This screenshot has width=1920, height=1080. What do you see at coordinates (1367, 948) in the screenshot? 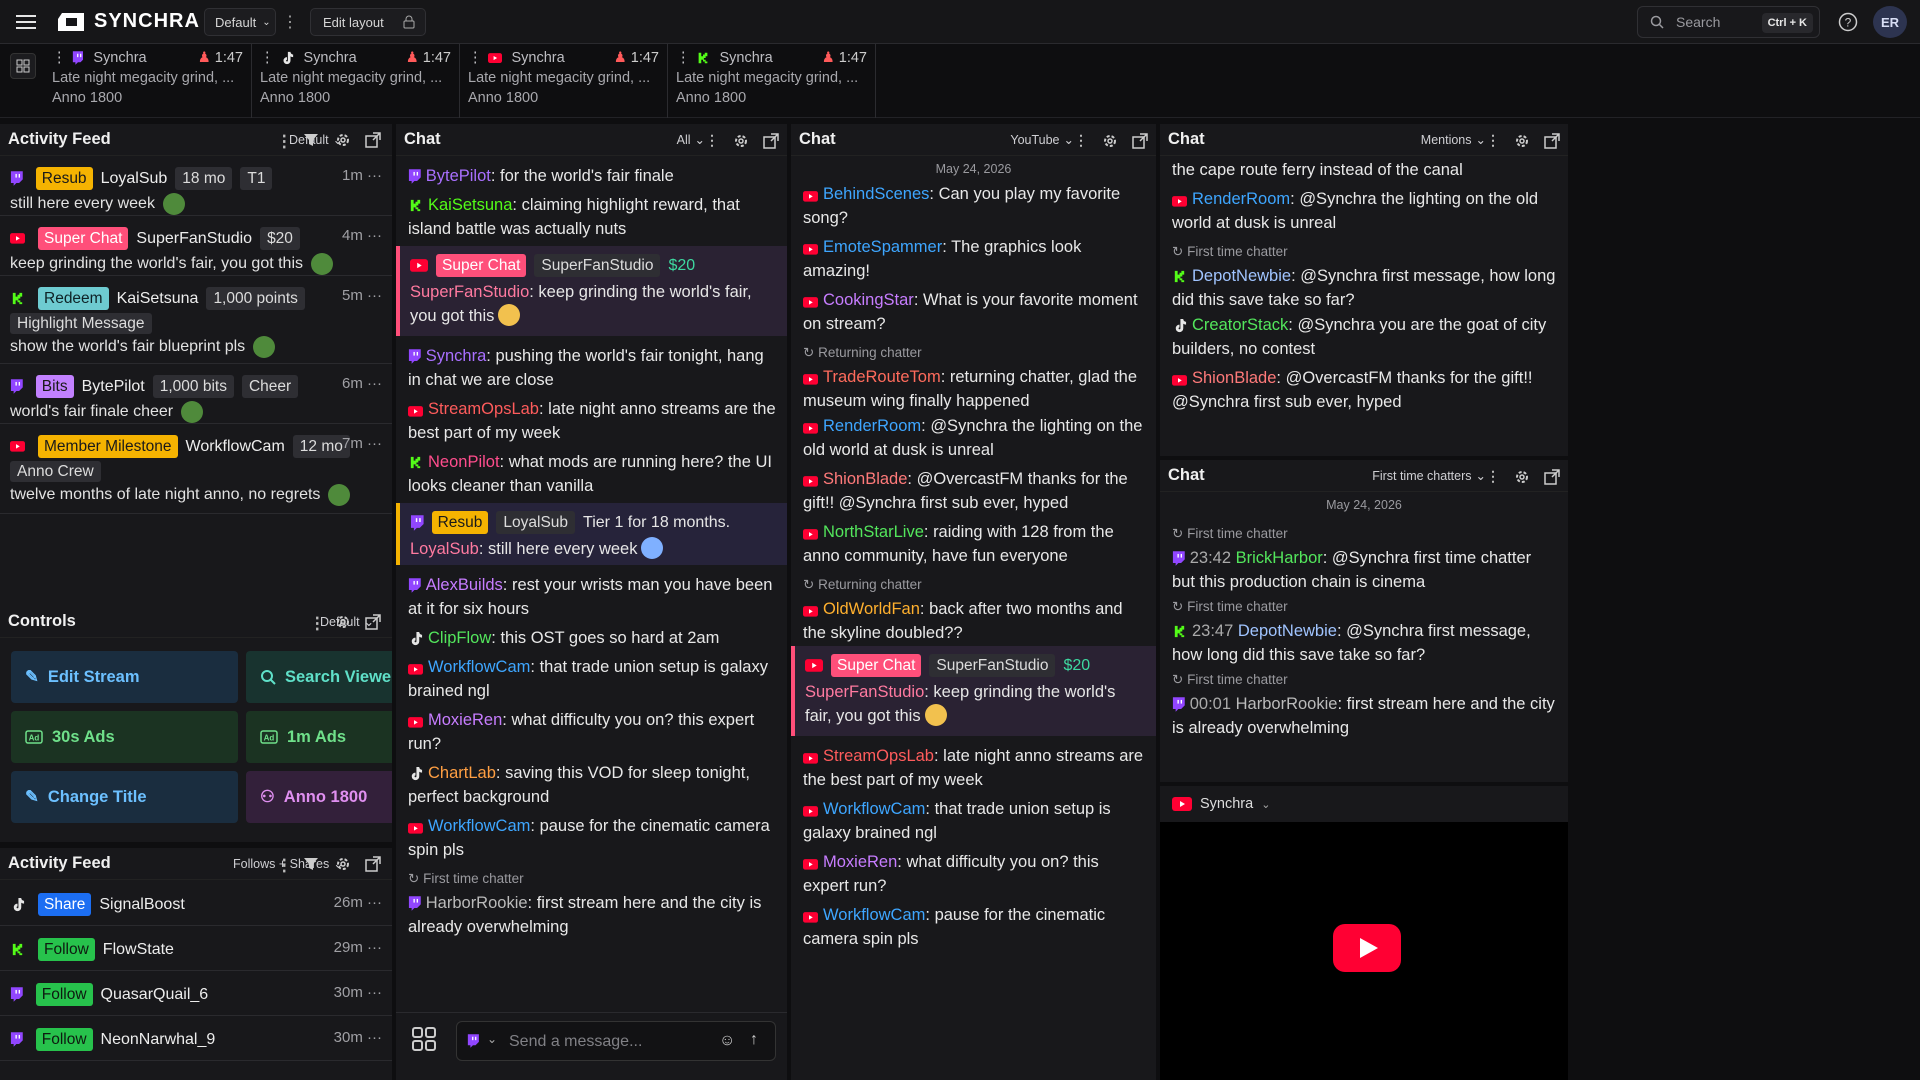
I see `youtube-play-icon` at bounding box center [1367, 948].